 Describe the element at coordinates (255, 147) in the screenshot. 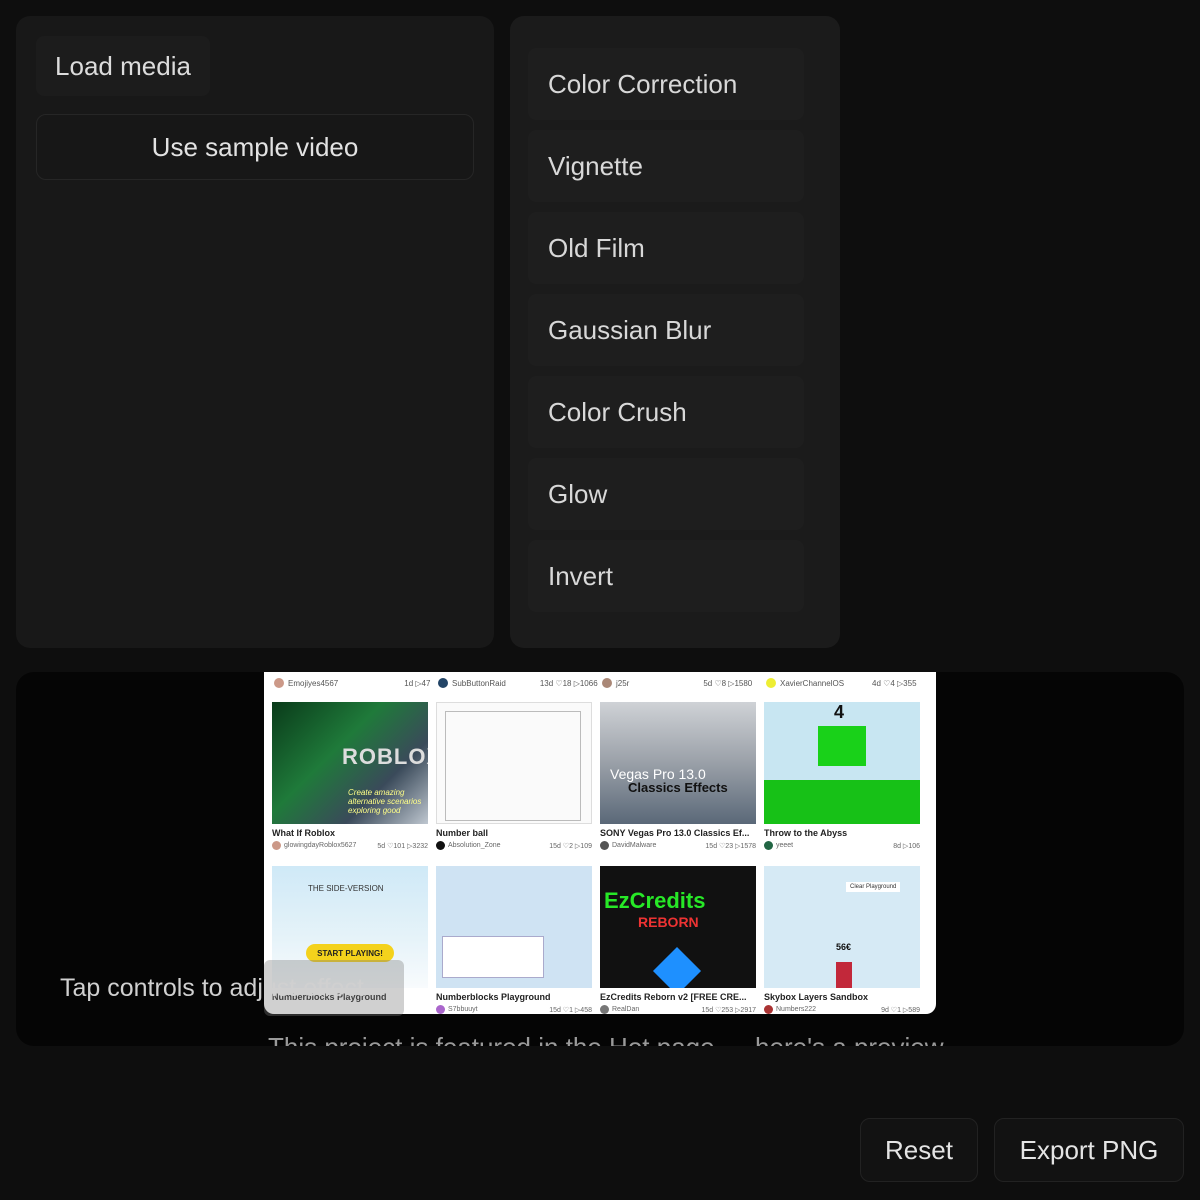

I see `use-sample-video-button: Use sample video` at that location.